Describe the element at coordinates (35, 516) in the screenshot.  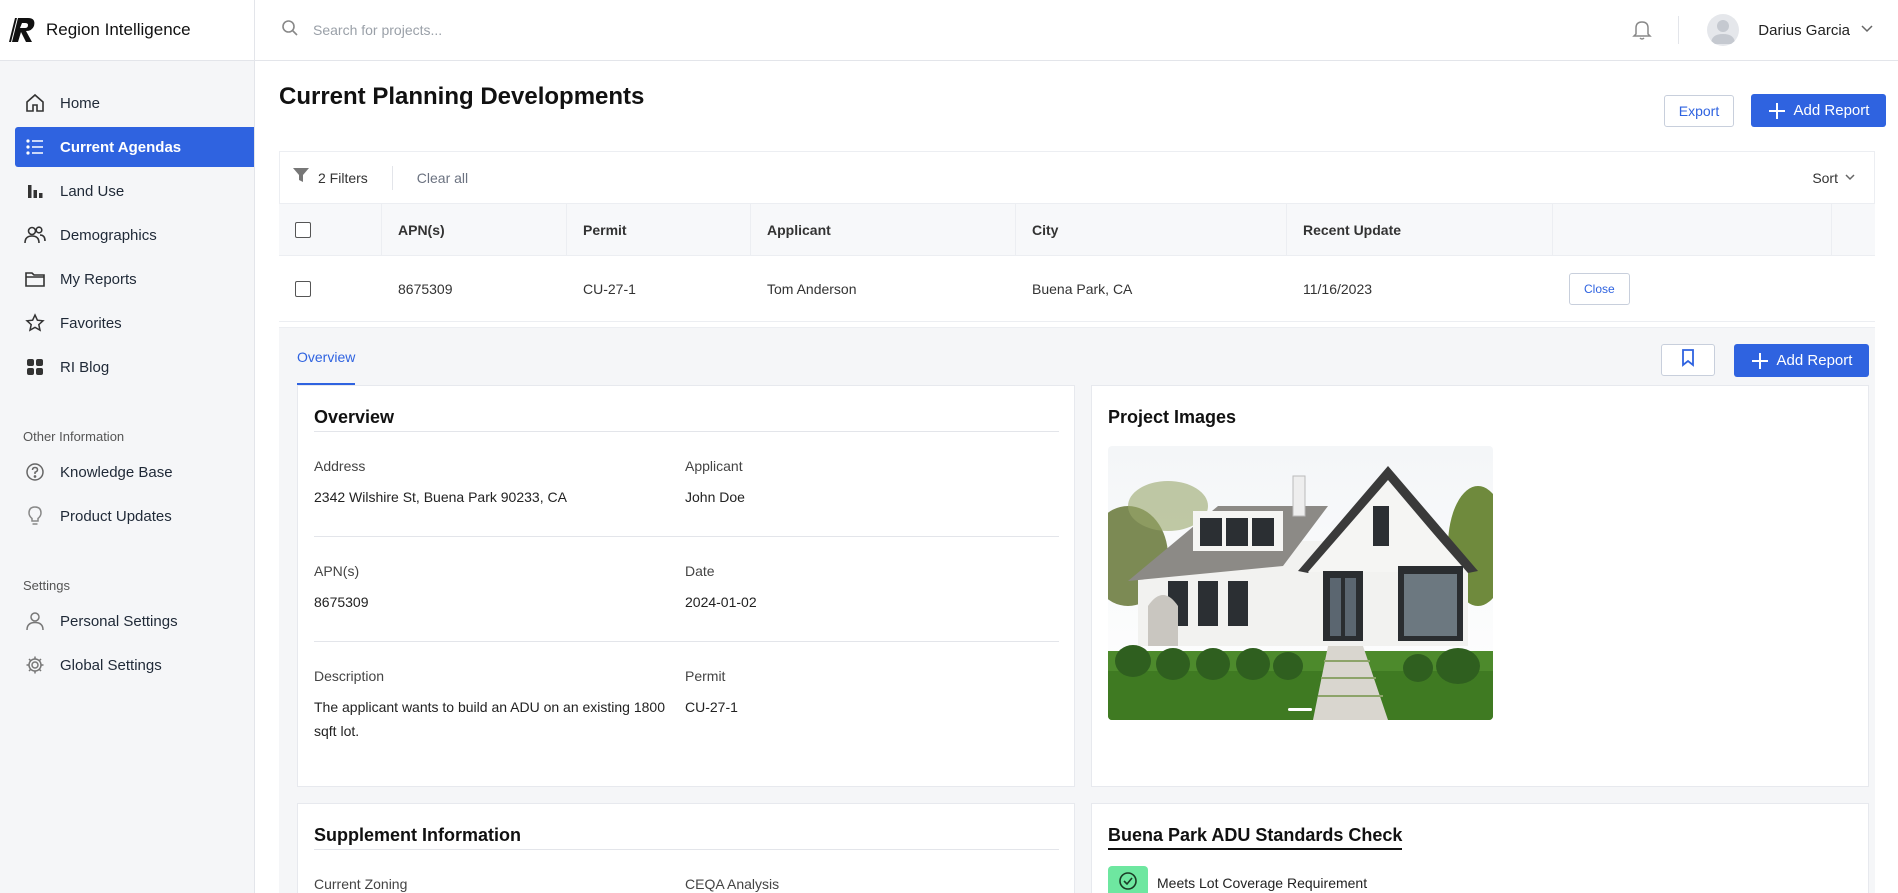
I see `lightbulb-icon` at that location.